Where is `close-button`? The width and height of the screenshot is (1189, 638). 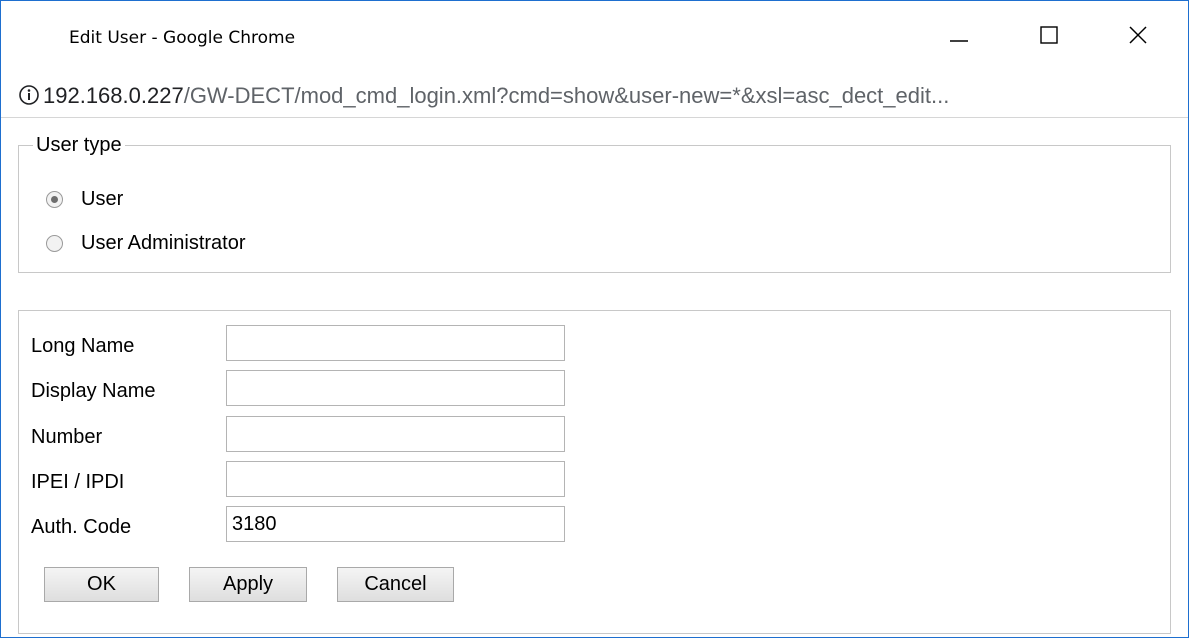 close-button is located at coordinates (1138, 34).